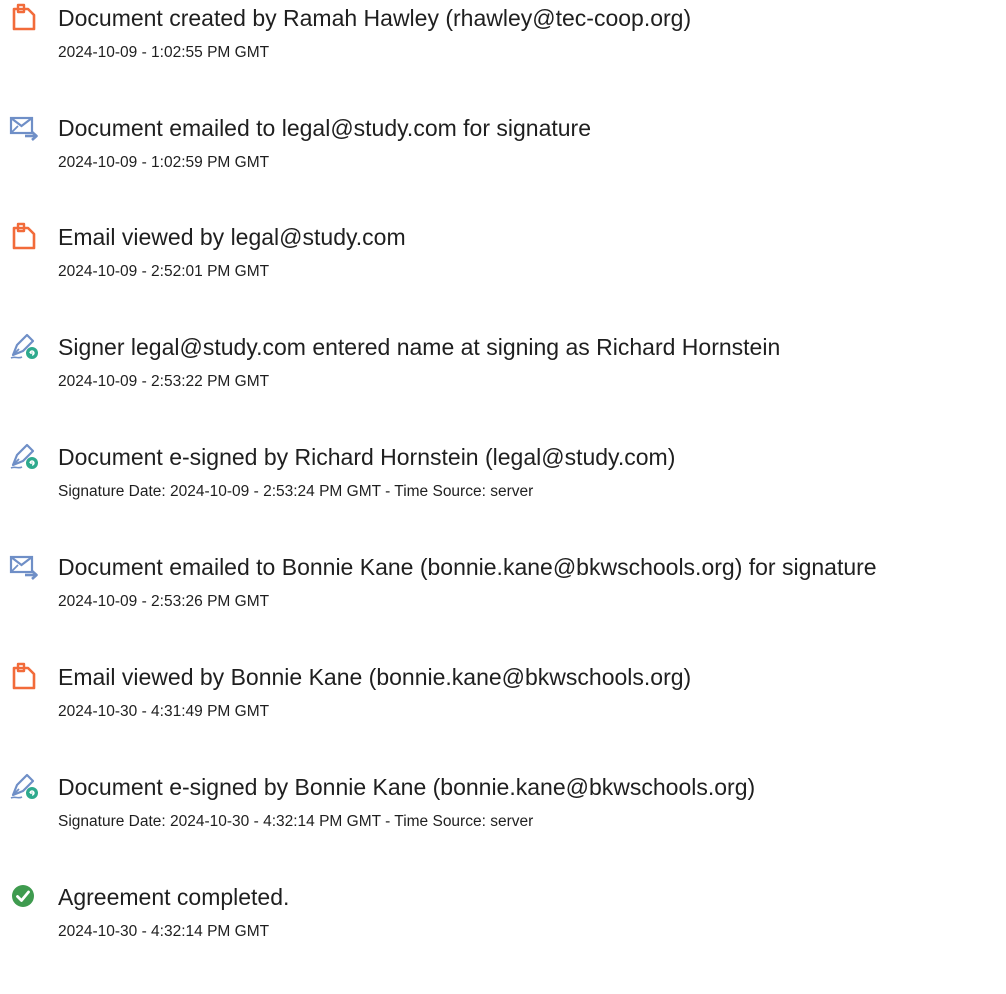 This screenshot has height=994, width=1006. Describe the element at coordinates (164, 162) in the screenshot. I see `entry-timestamp: 2024-10-09 - 1:02:59 PM GMT` at that location.